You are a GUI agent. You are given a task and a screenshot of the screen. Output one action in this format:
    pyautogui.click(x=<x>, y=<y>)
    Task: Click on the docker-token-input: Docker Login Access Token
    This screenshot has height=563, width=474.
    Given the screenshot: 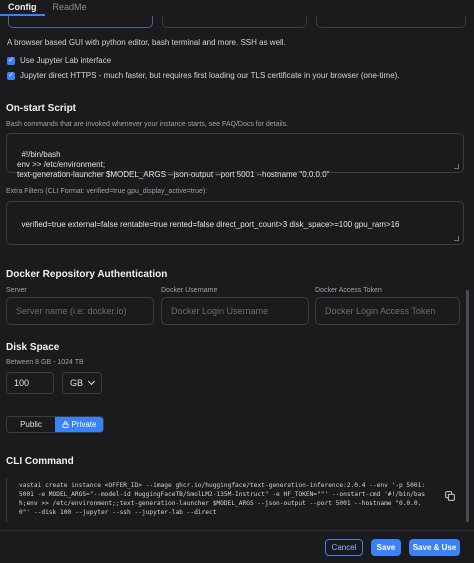 What is the action you would take?
    pyautogui.click(x=387, y=311)
    